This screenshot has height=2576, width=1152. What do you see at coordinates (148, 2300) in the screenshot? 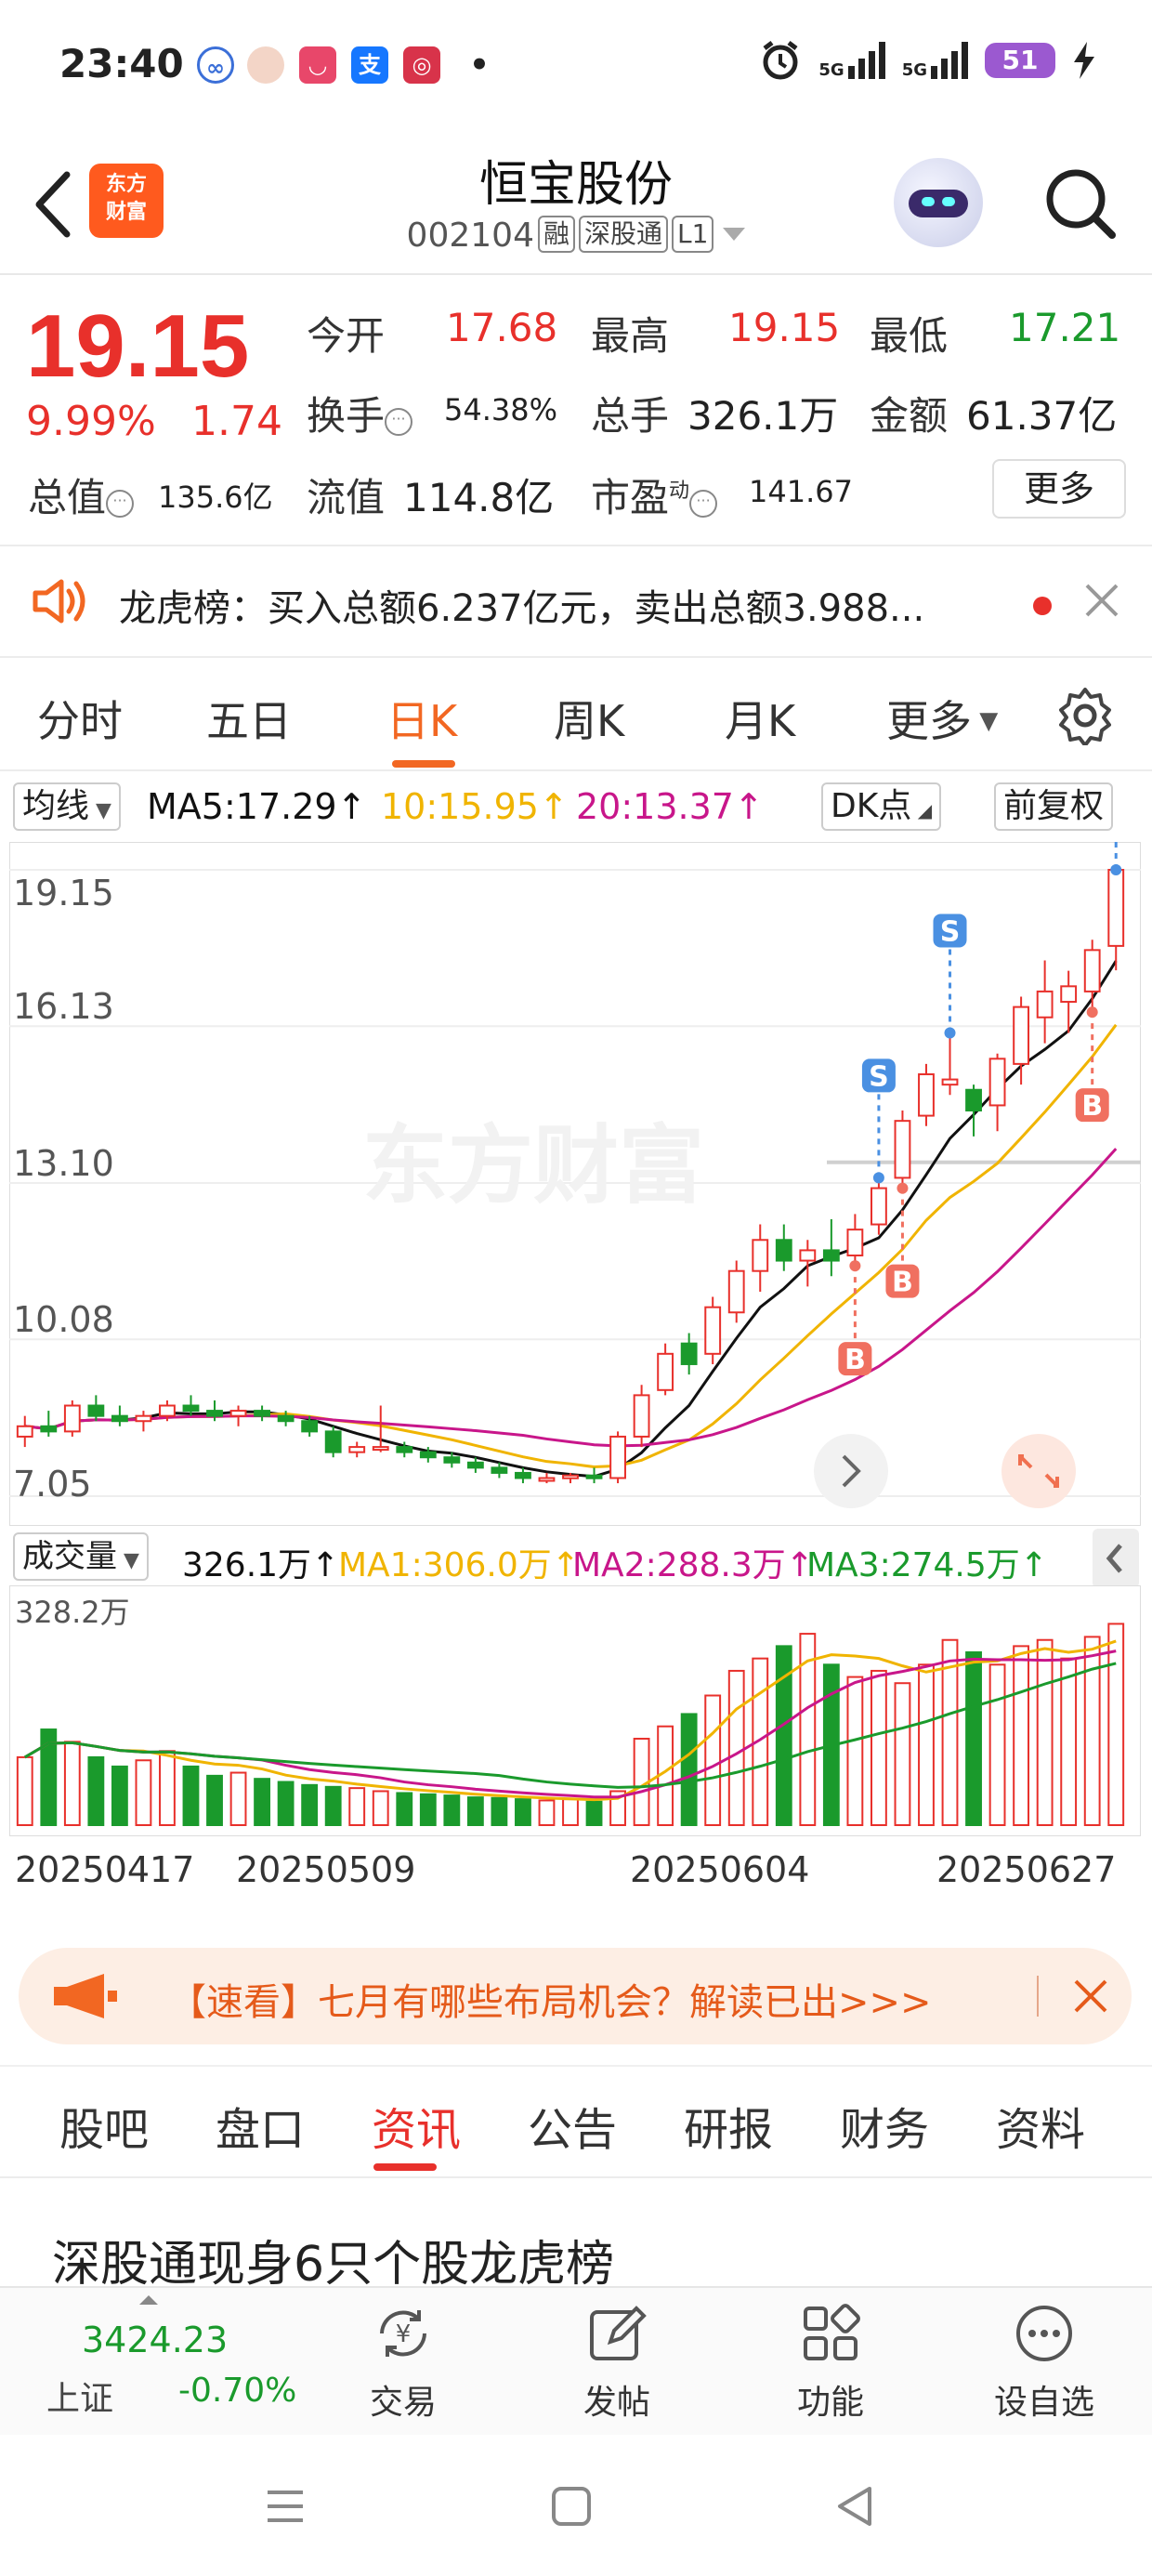
I see `expand-up-icon` at bounding box center [148, 2300].